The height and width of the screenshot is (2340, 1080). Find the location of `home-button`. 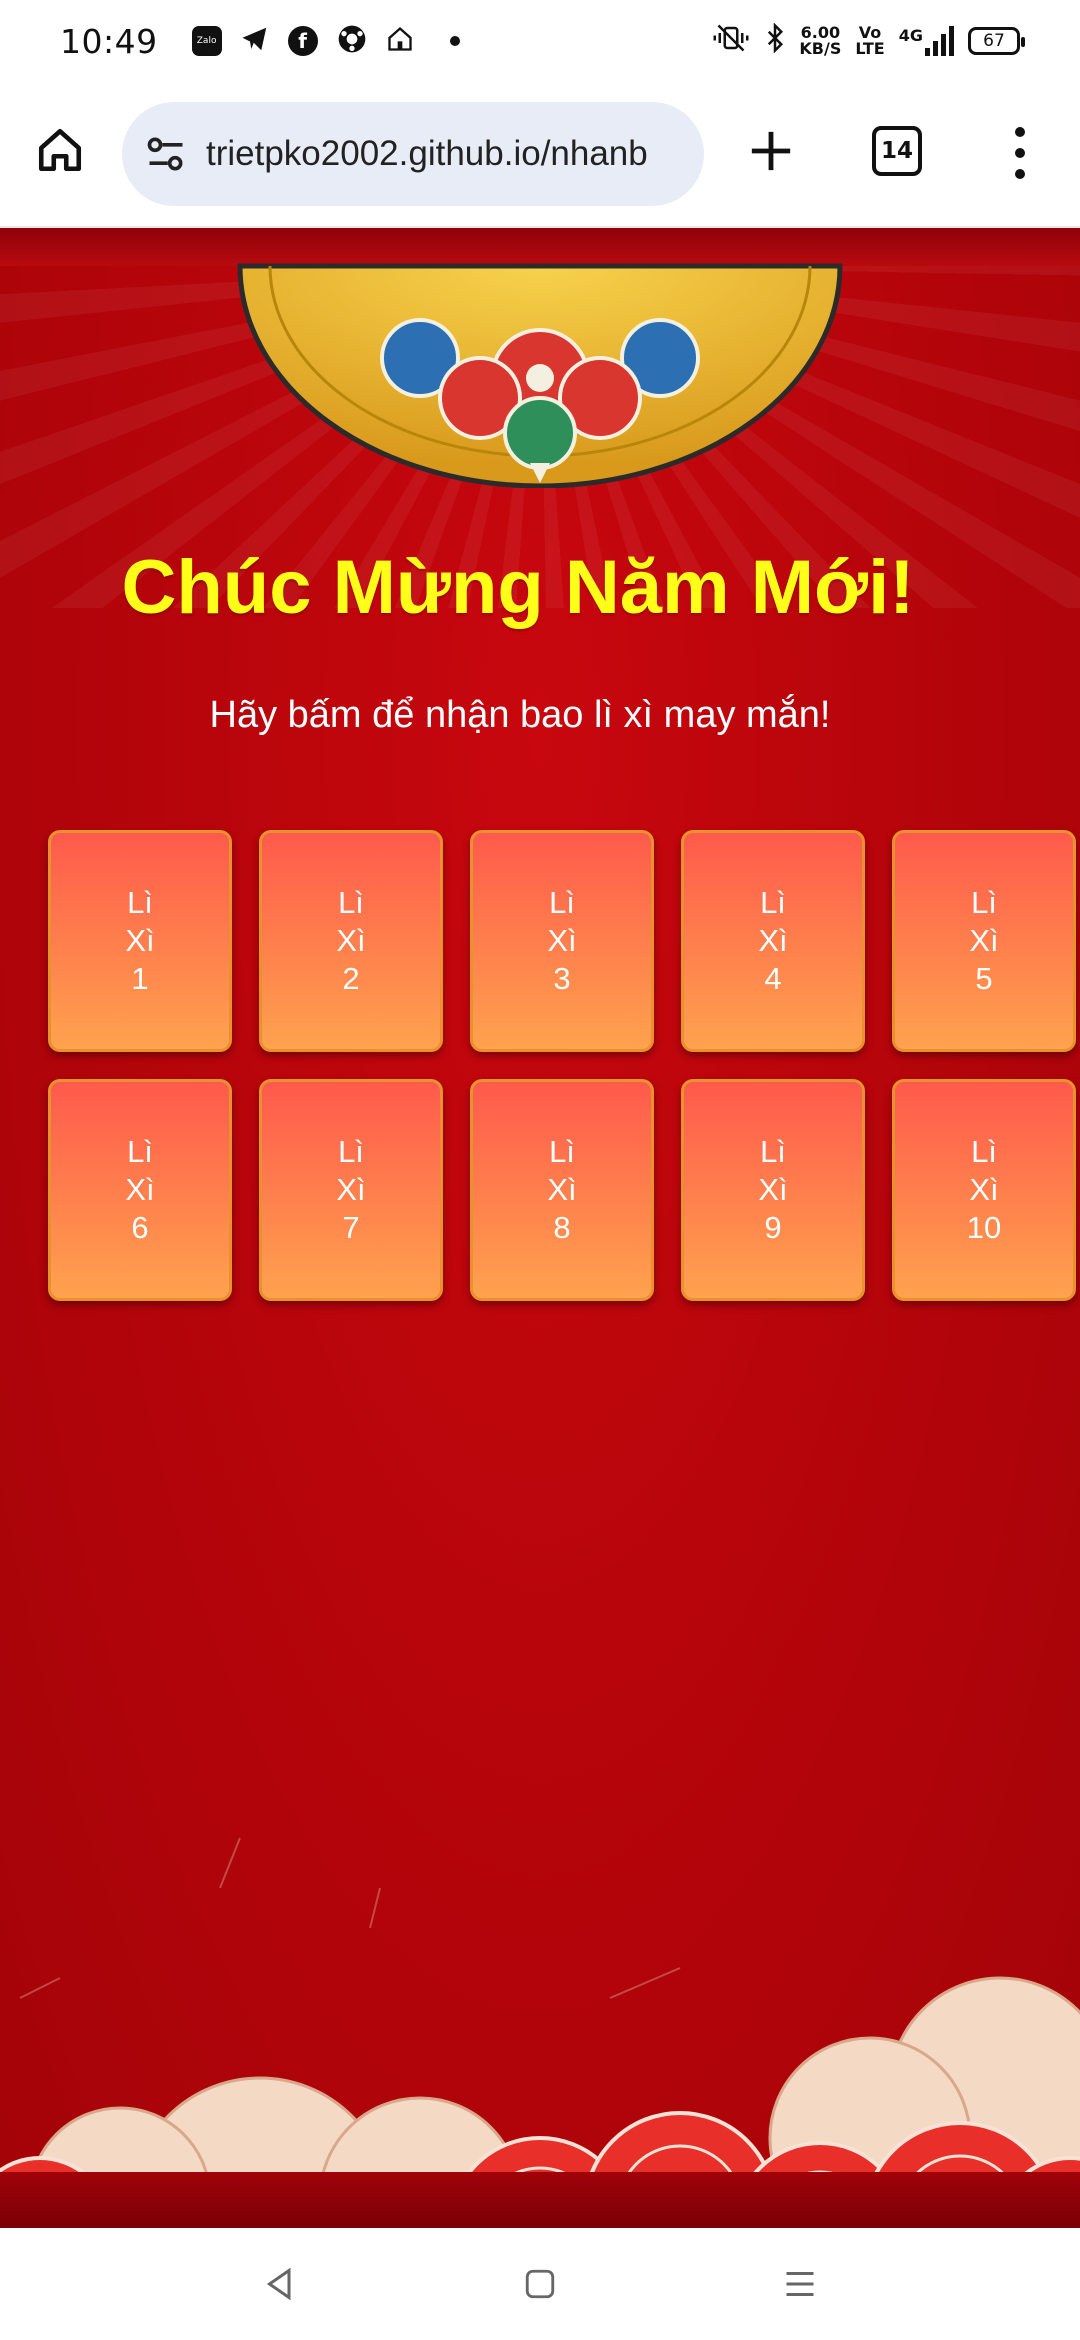

home-button is located at coordinates (60, 150).